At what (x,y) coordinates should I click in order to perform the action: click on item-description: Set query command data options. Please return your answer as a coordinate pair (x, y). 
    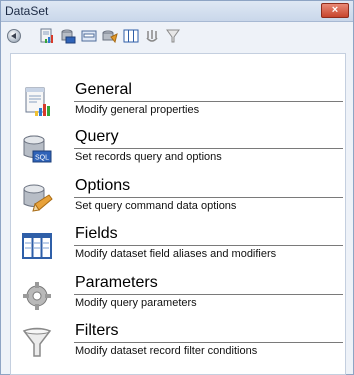
    Looking at the image, I should click on (156, 206).